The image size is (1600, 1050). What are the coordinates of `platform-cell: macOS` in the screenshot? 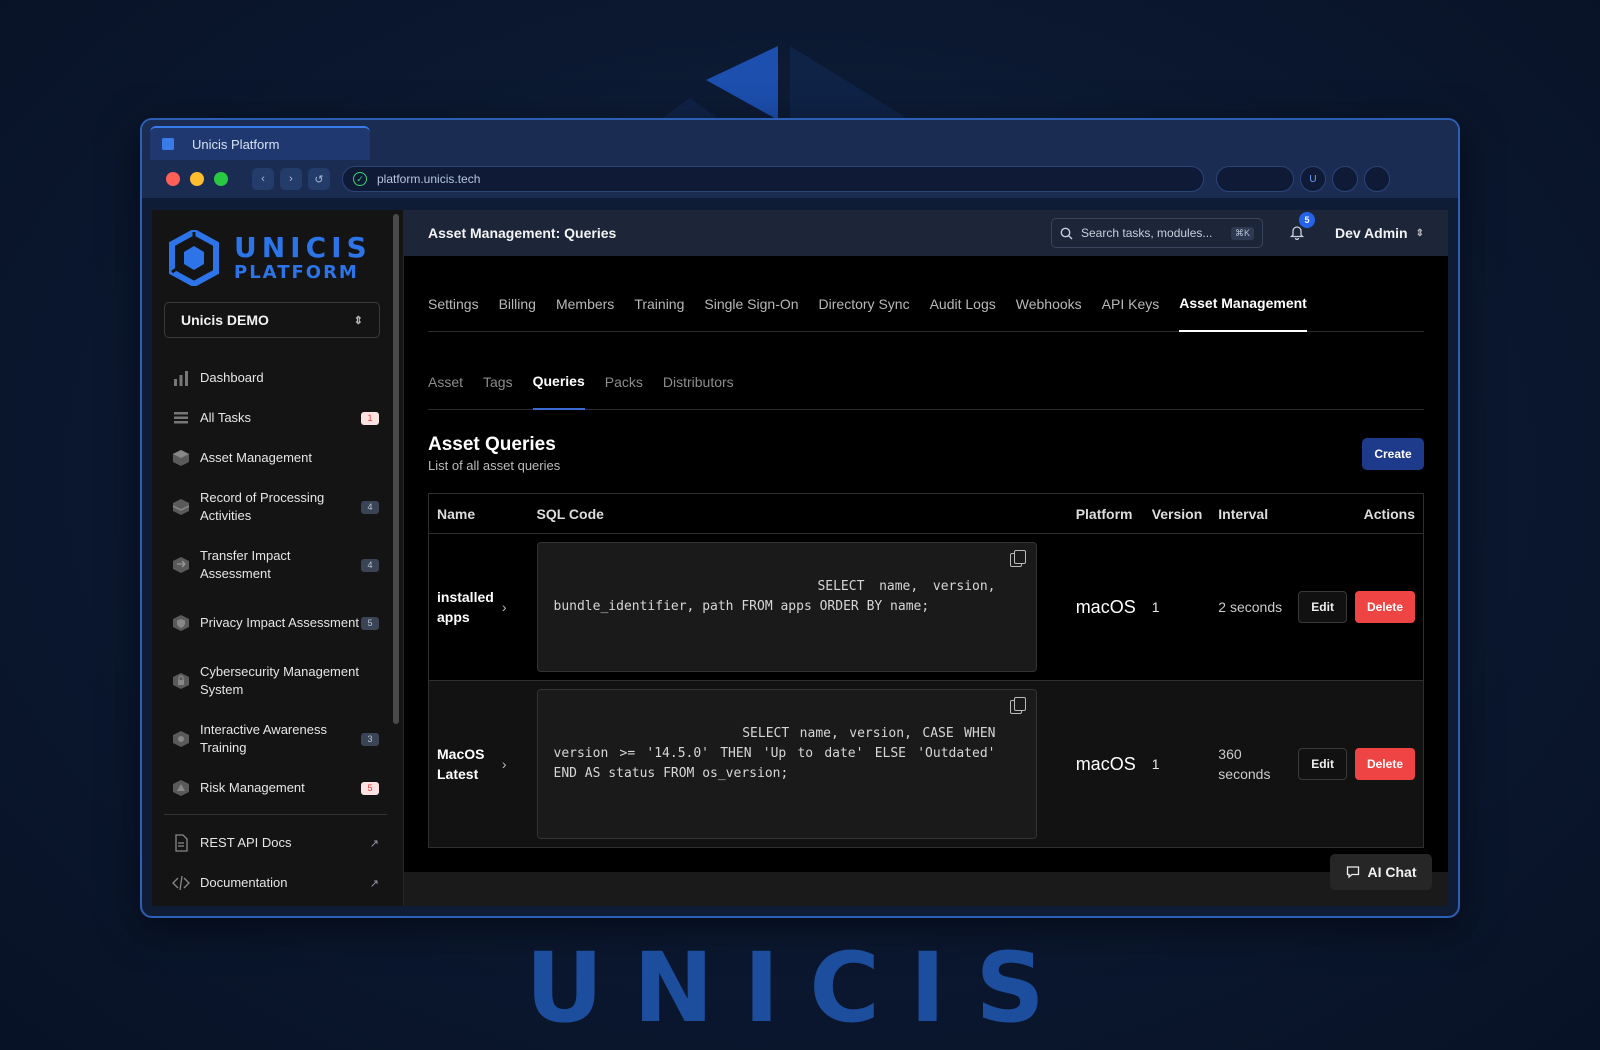 It's located at (1105, 607).